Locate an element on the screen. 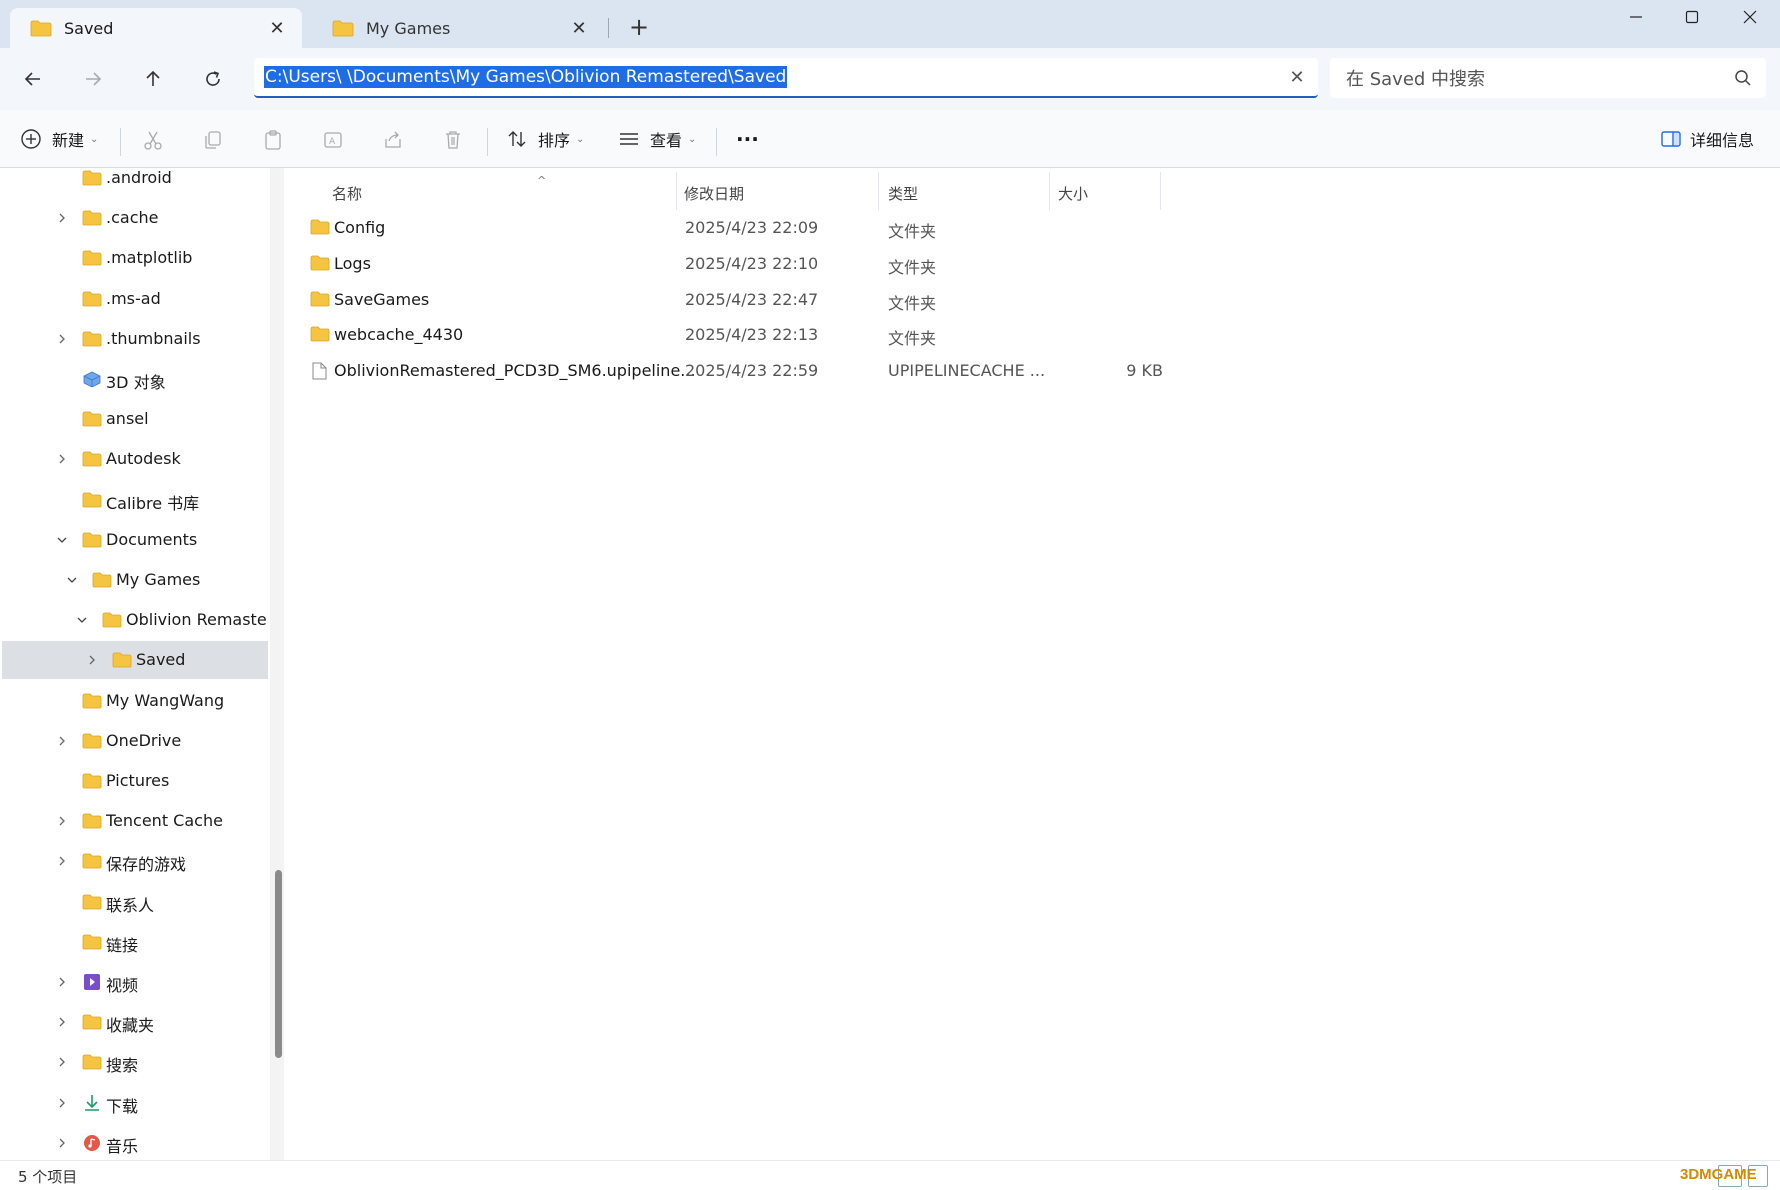  cell-date: 2025/4/23 22:10 is located at coordinates (752, 263).